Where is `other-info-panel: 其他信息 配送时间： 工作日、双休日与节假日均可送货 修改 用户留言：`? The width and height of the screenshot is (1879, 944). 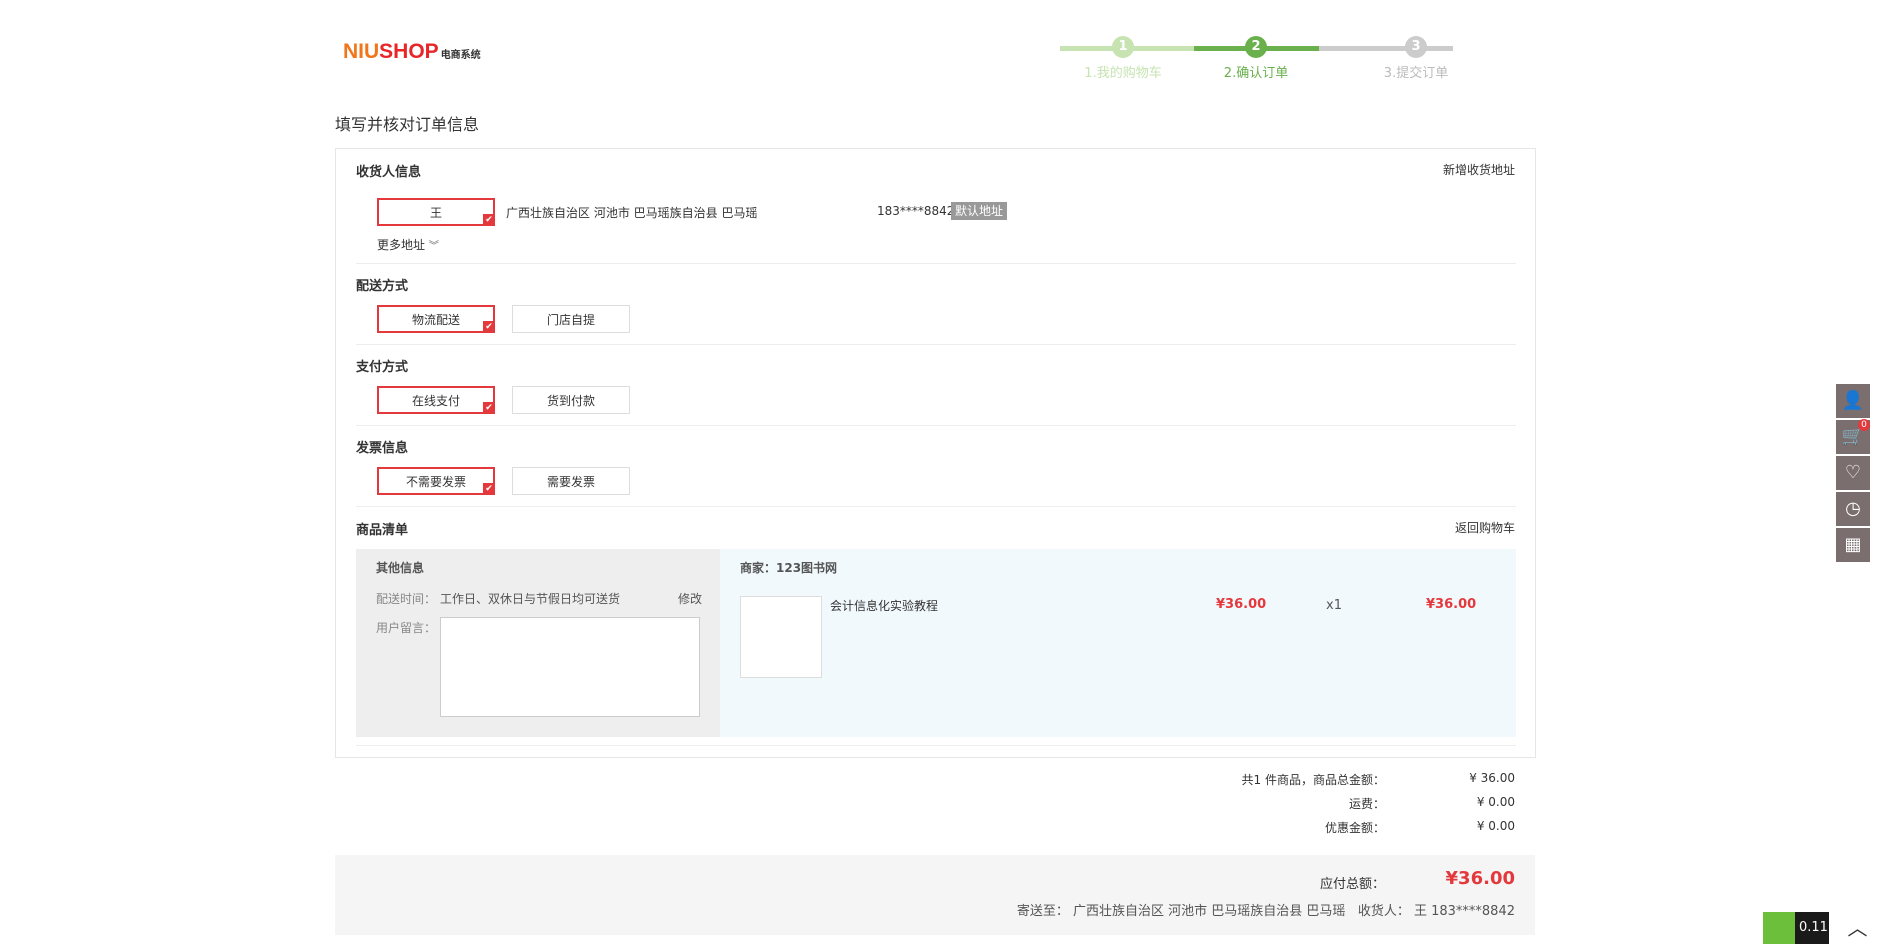
other-info-panel: 其他信息 配送时间： 工作日、双休日与节假日均可送货 修改 用户留言： is located at coordinates (538, 643).